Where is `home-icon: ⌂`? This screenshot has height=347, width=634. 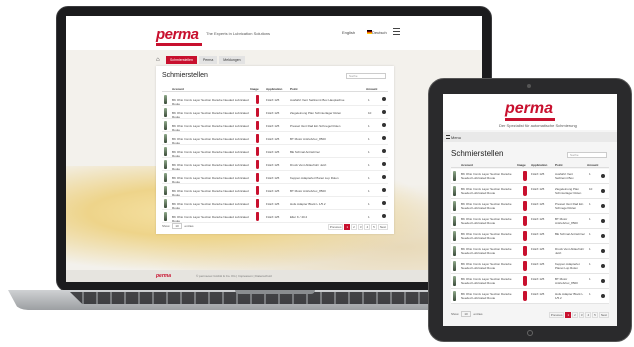
home-icon: ⌂ is located at coordinates (160, 60).